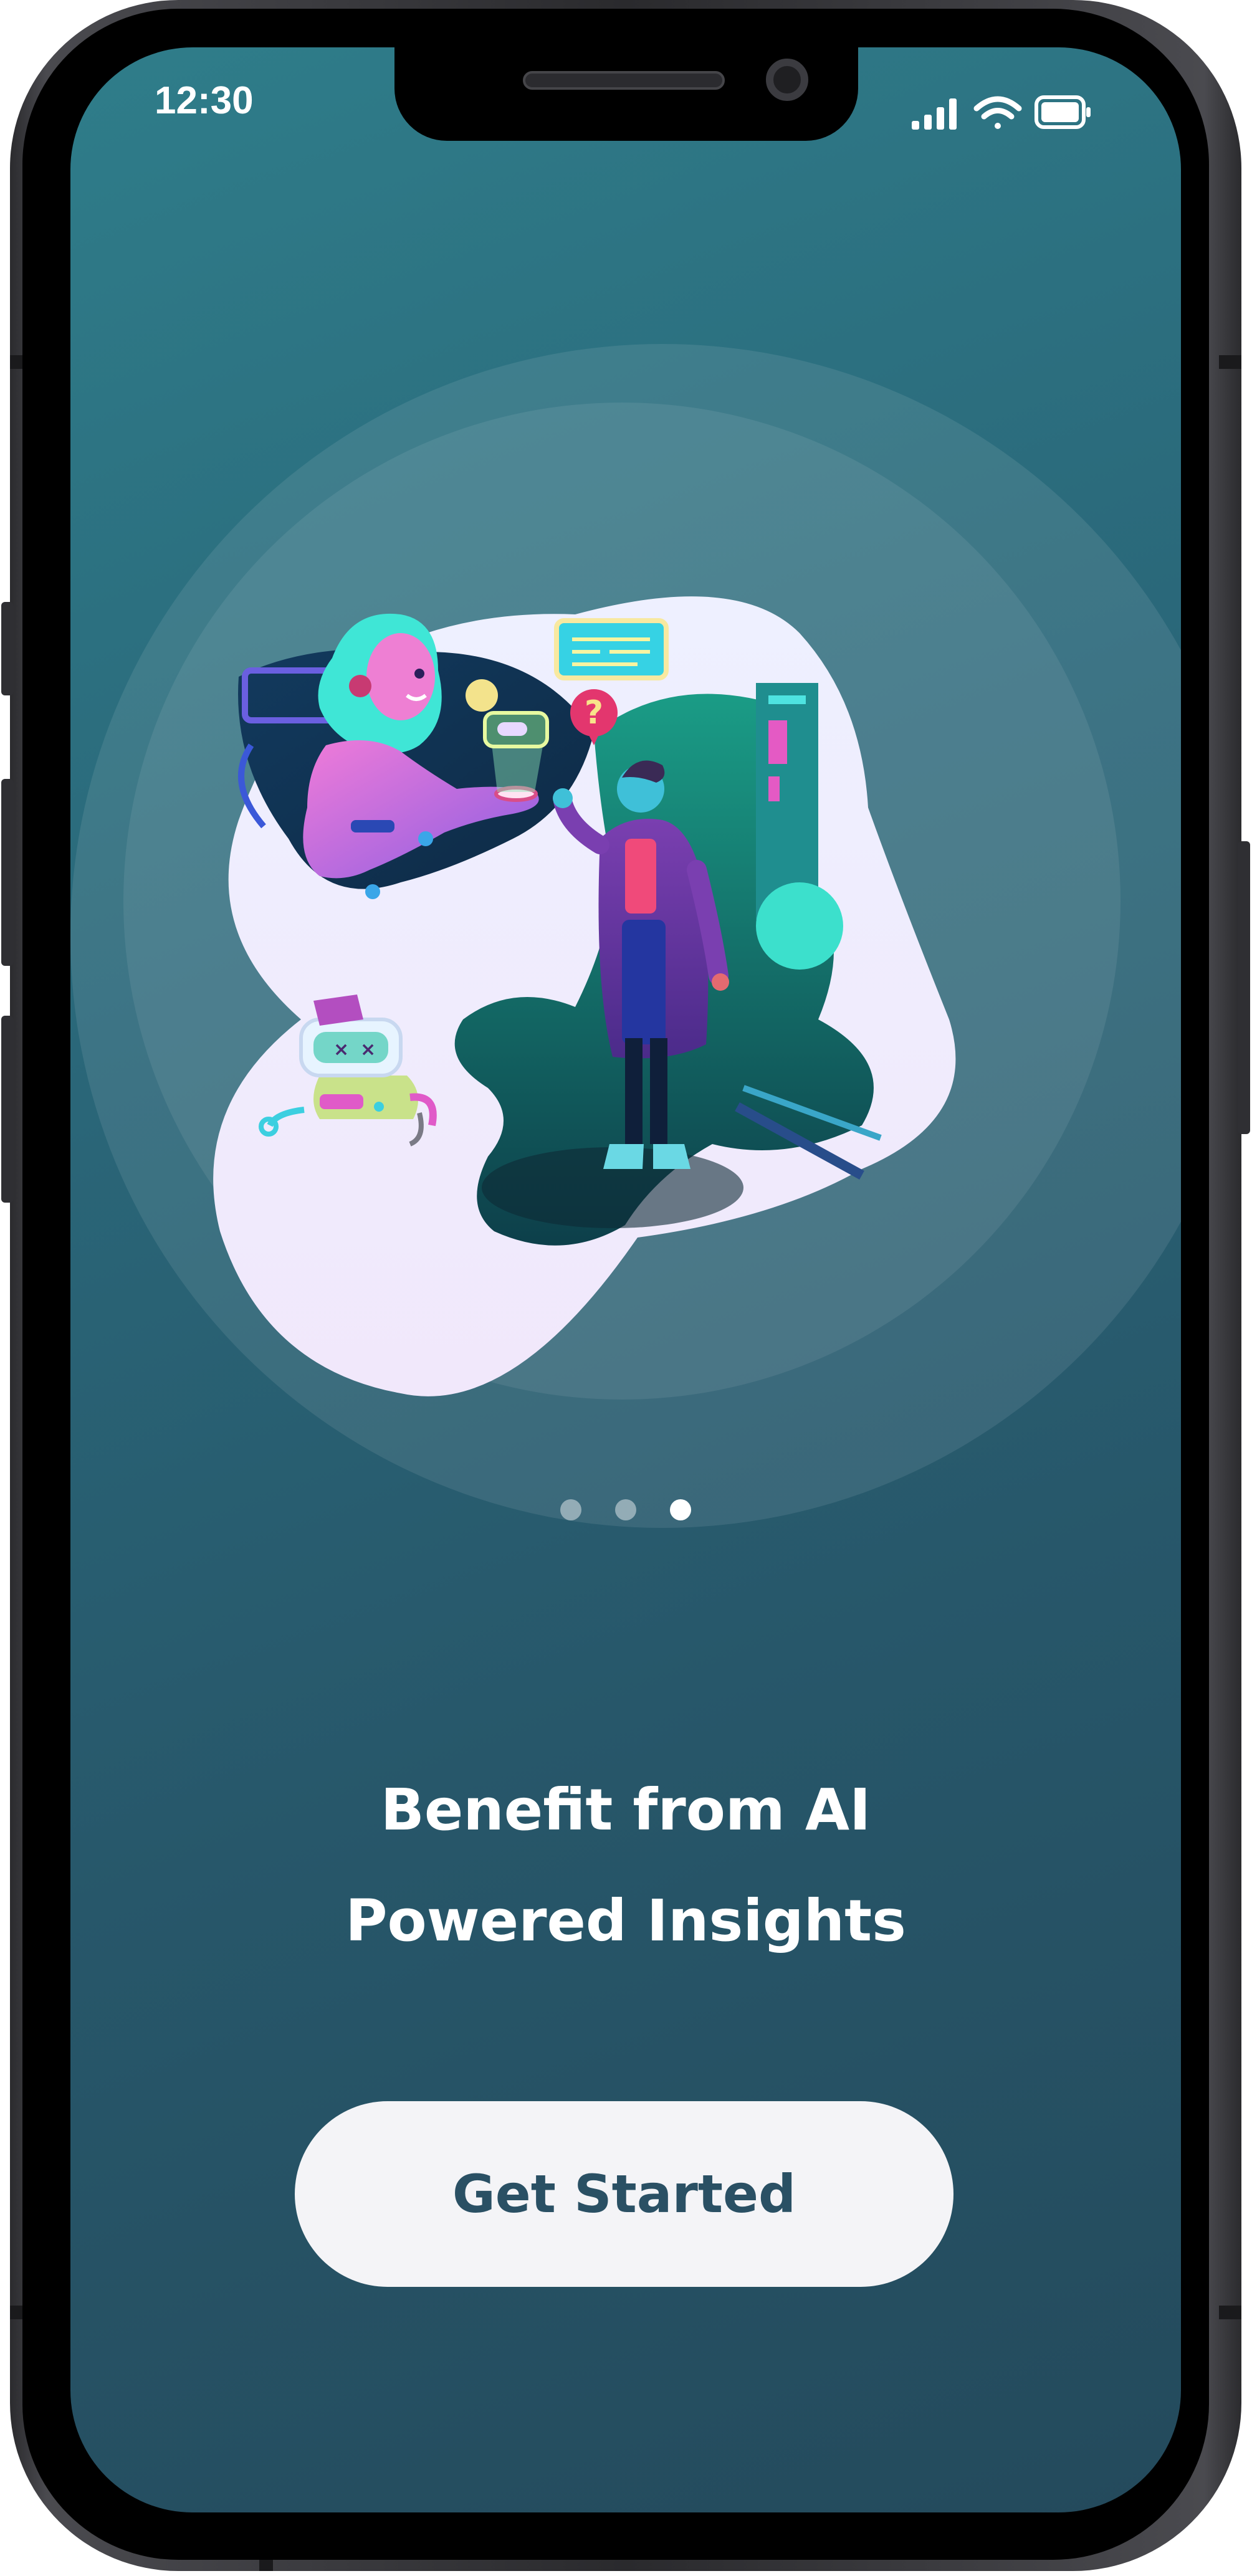 The width and height of the screenshot is (1252, 2576). What do you see at coordinates (400, 676) in the screenshot?
I see `assistant-face` at bounding box center [400, 676].